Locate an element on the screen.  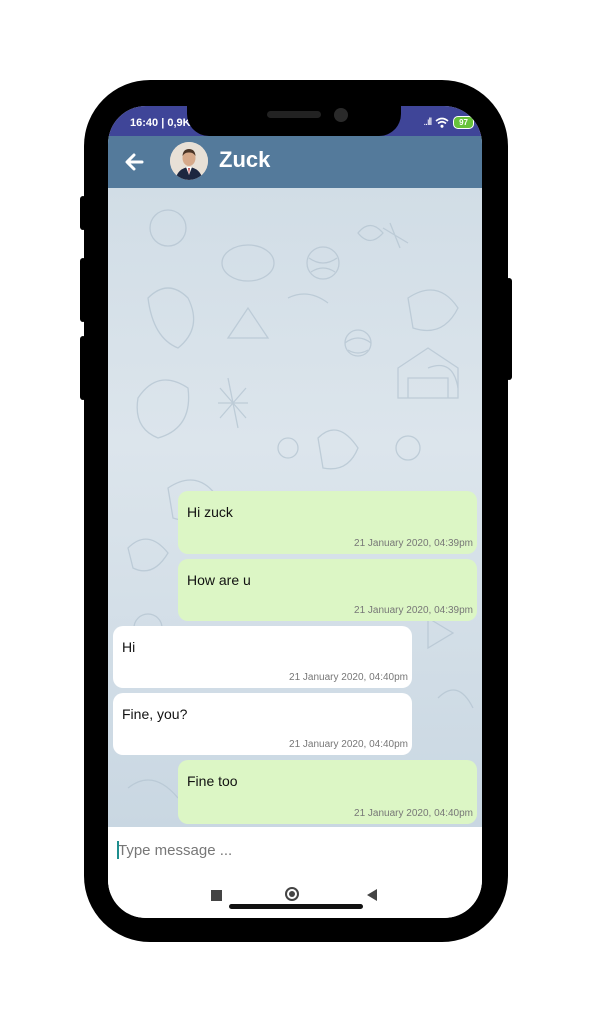
message-text: Hi zuck is located at coordinates (210, 512).